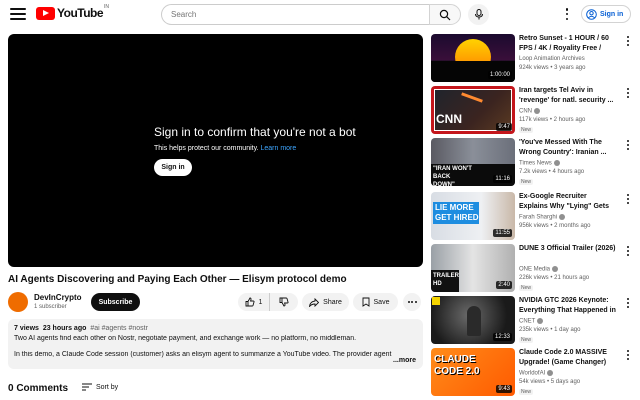 The width and height of the screenshot is (640, 400). I want to click on voice-search-button, so click(478, 14).